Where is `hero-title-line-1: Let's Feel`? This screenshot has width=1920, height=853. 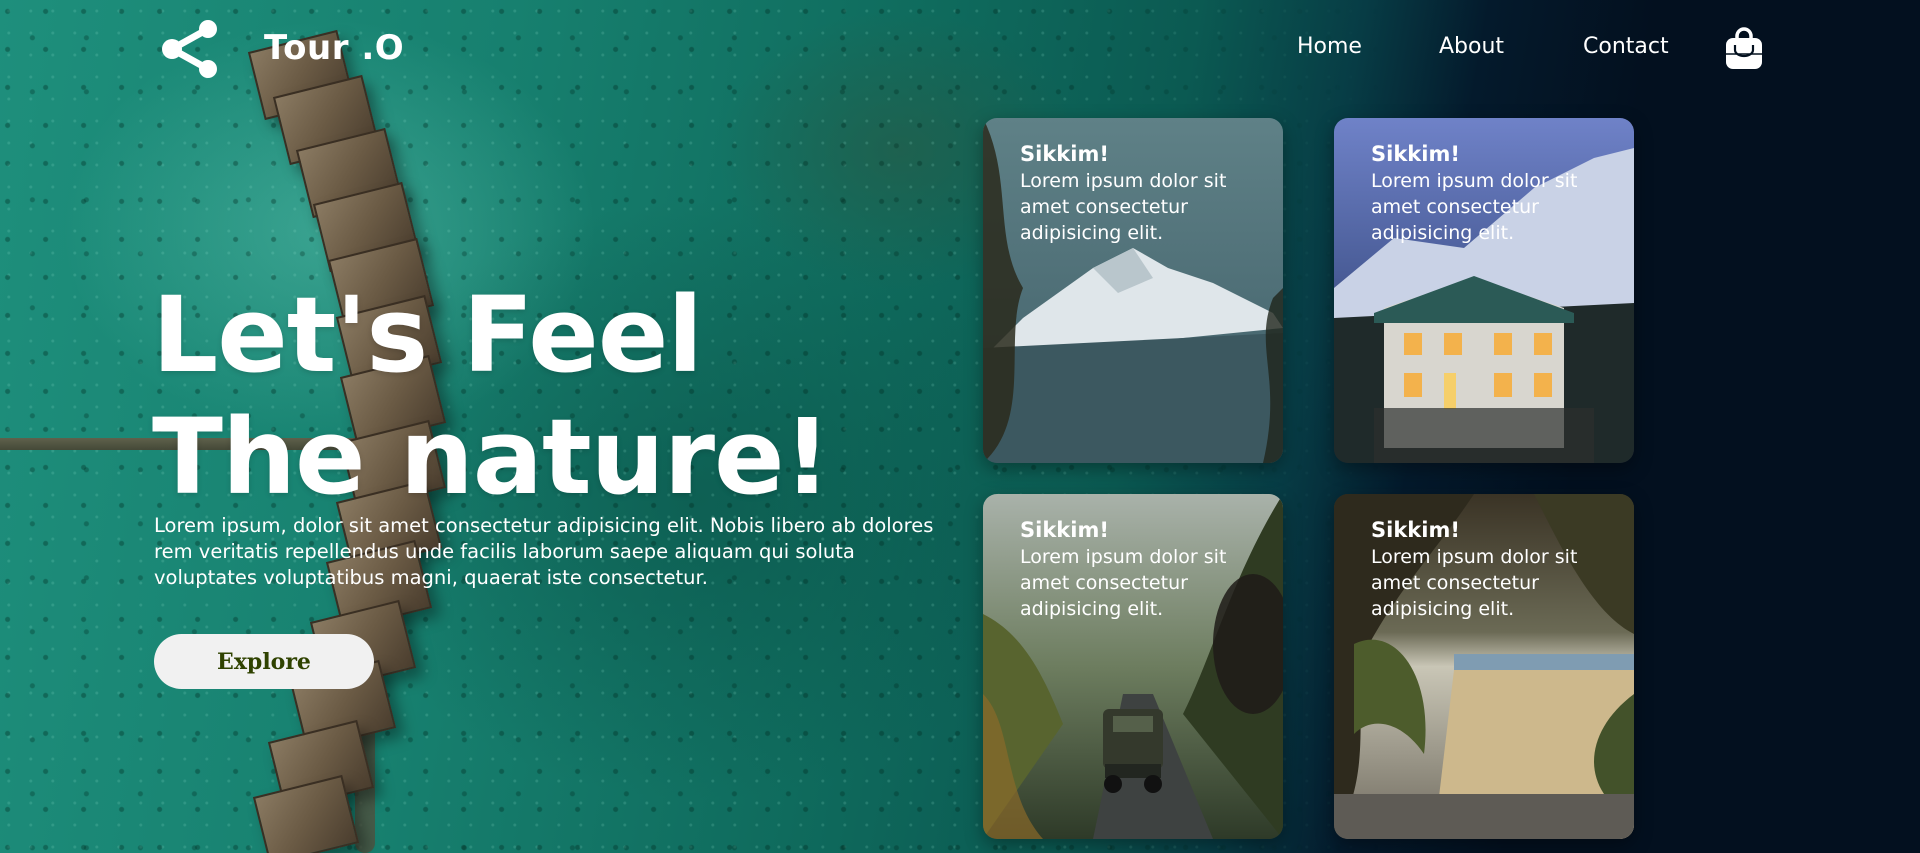 hero-title-line-1: Let's Feel is located at coordinates (427, 335).